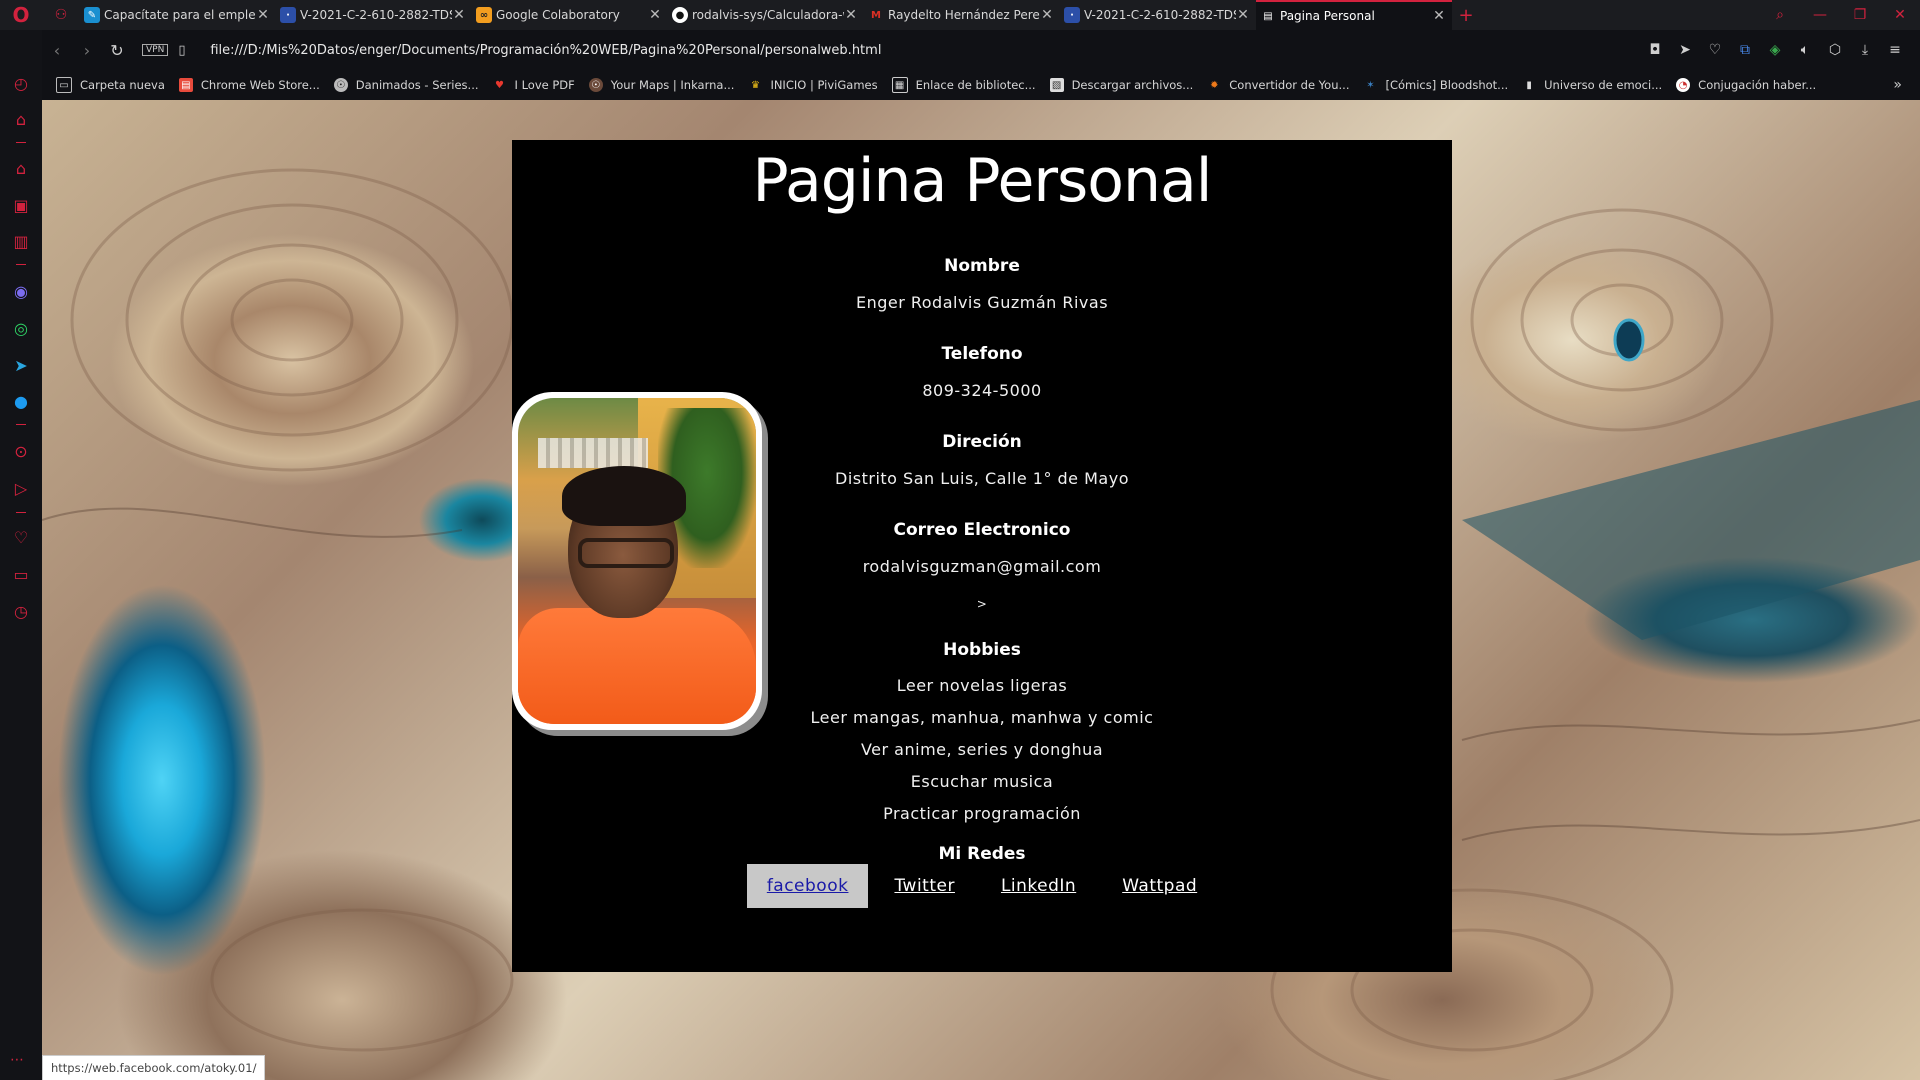 This screenshot has width=1920, height=1080. I want to click on colab-icon: ∞, so click(484, 15).